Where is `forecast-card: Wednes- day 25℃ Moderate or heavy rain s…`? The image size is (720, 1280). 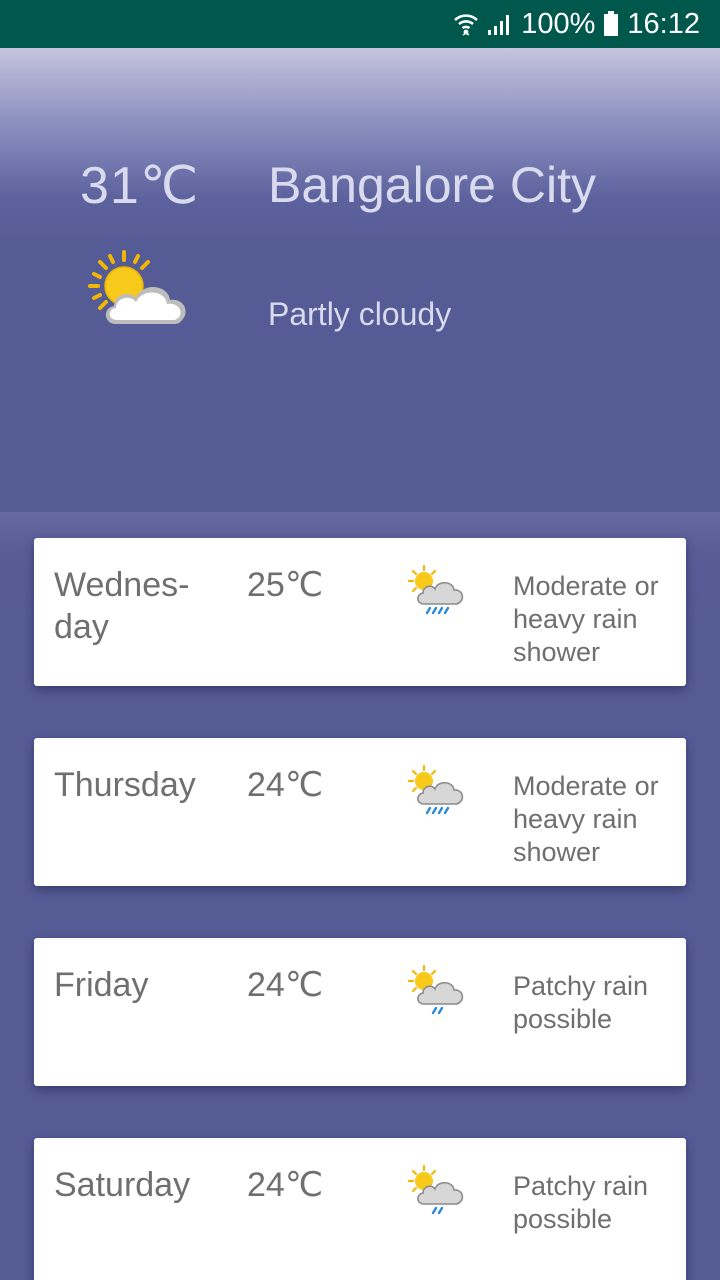 forecast-card: Wednes- day 25℃ Moderate or heavy rain s… is located at coordinates (360, 612).